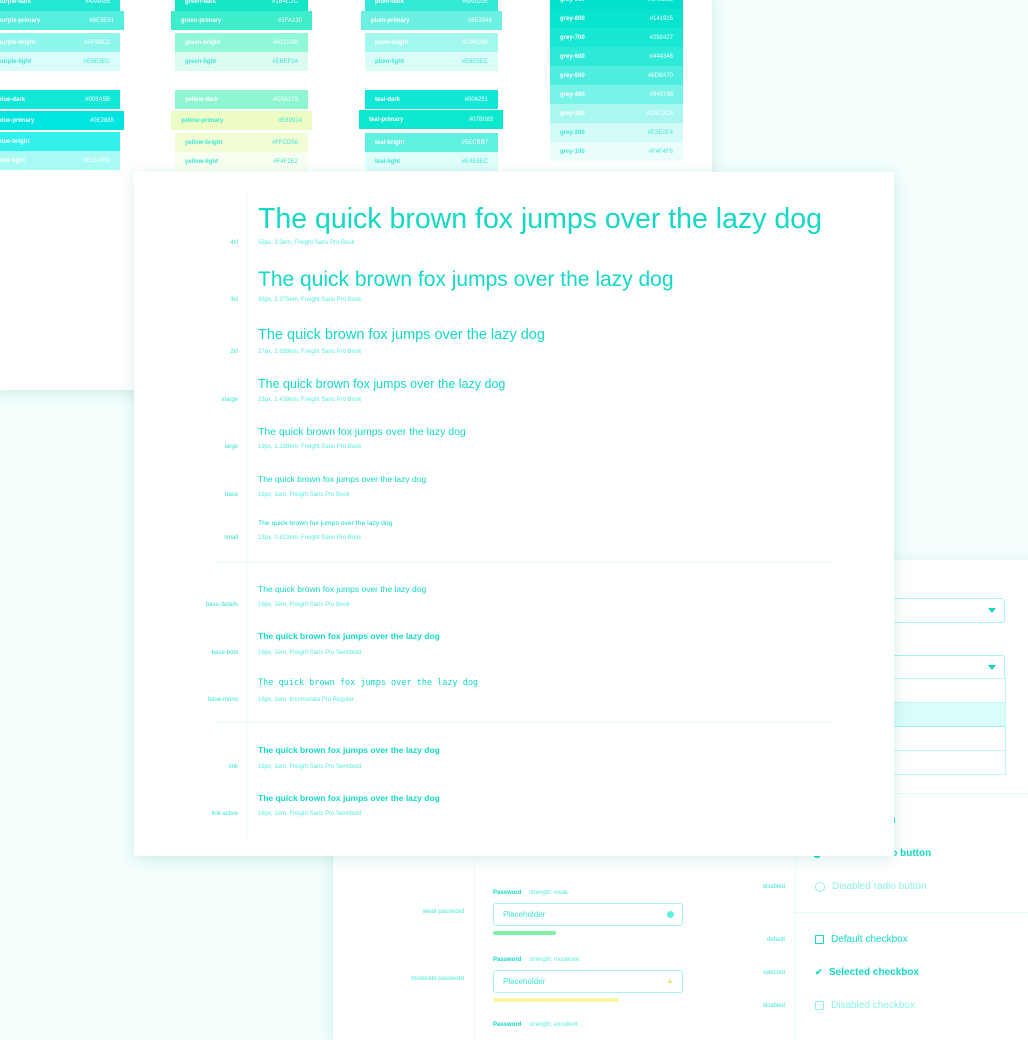 This screenshot has height=1040, width=1028. Describe the element at coordinates (222, 700) in the screenshot. I see `type-label: base-mono` at that location.